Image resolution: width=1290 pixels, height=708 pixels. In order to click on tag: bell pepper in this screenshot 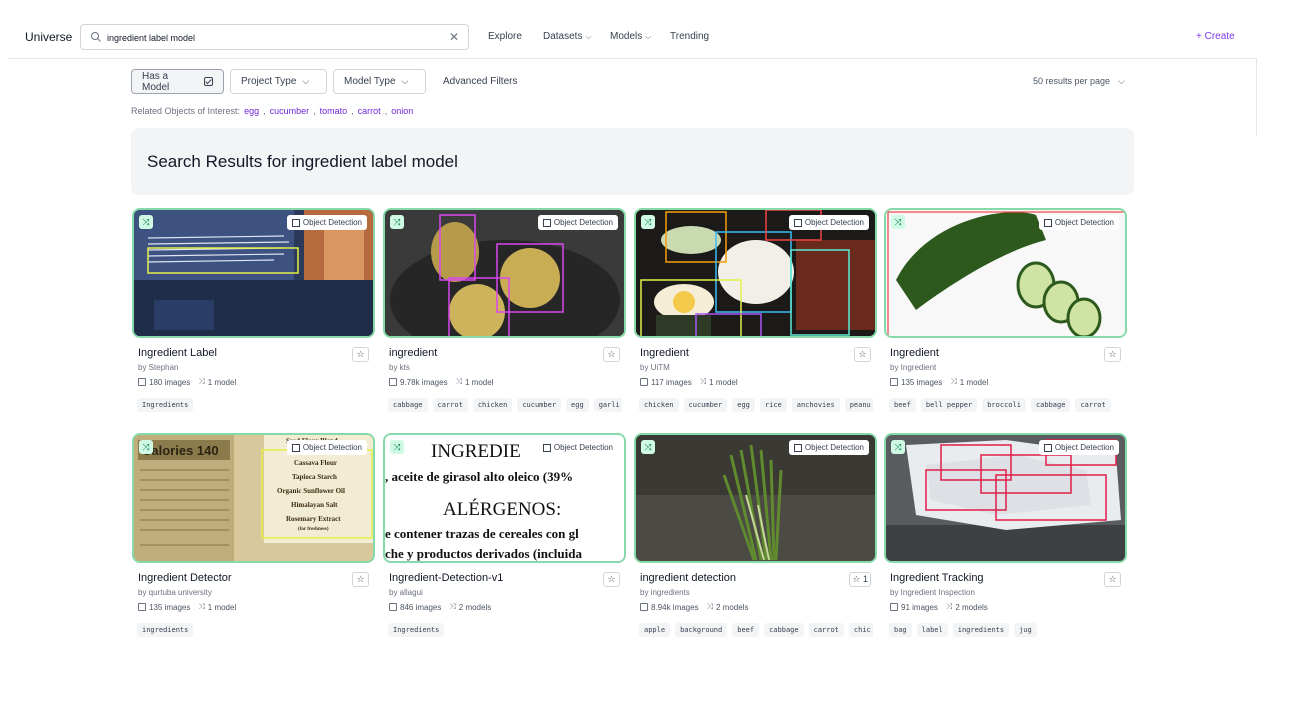, I will do `click(949, 405)`.